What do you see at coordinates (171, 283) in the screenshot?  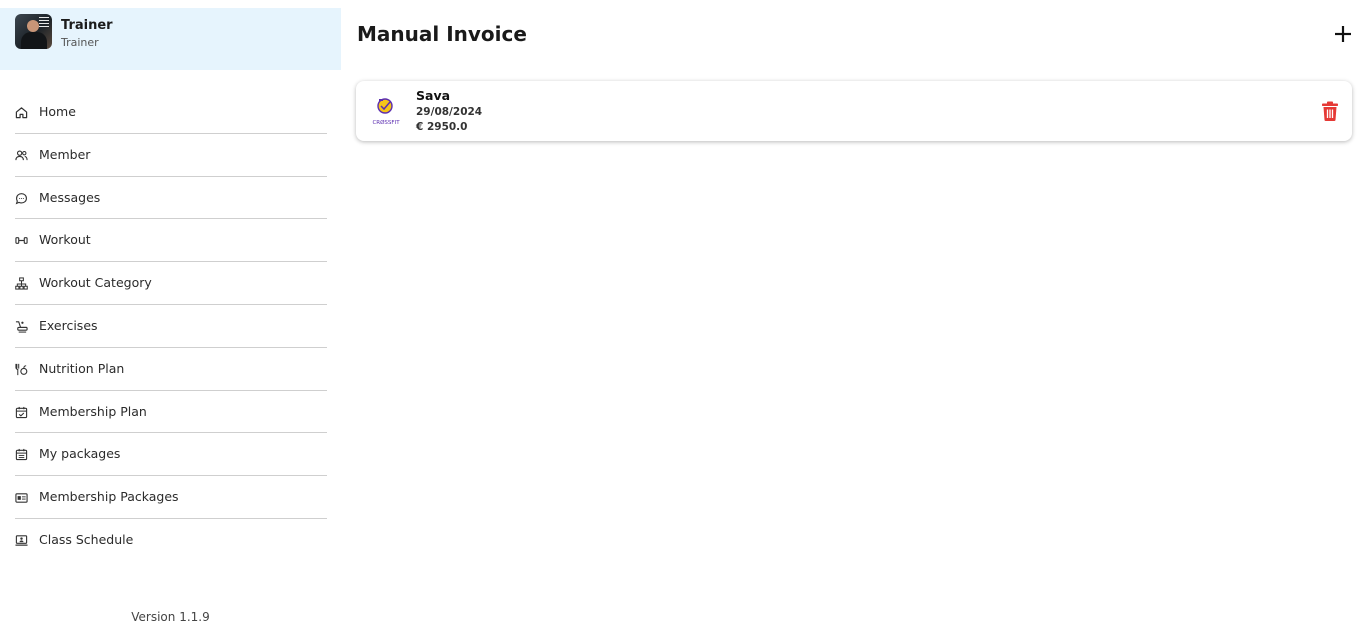 I see `sidebar-item-workout-category: Workout Category` at bounding box center [171, 283].